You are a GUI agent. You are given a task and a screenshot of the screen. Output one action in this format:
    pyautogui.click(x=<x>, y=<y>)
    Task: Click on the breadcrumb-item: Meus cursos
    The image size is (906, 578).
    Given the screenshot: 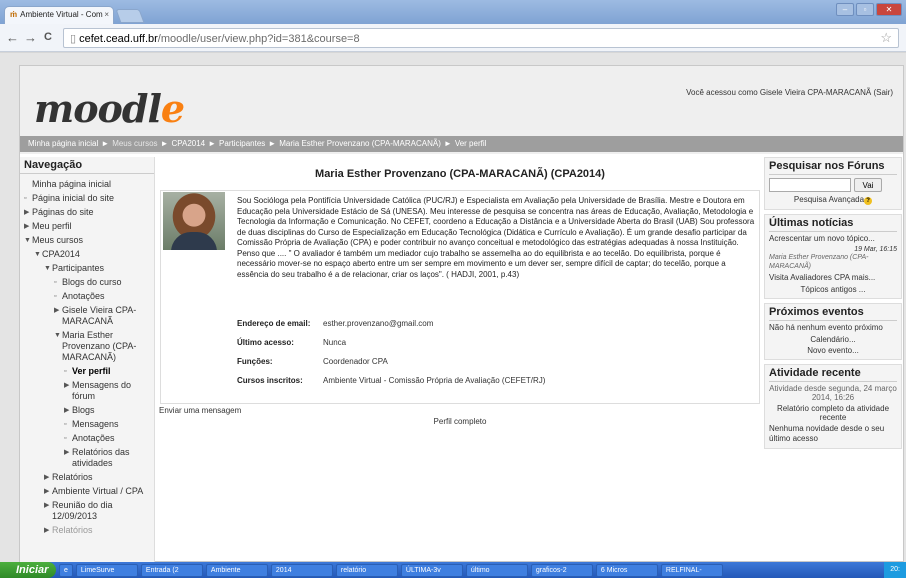 What is the action you would take?
    pyautogui.click(x=134, y=143)
    